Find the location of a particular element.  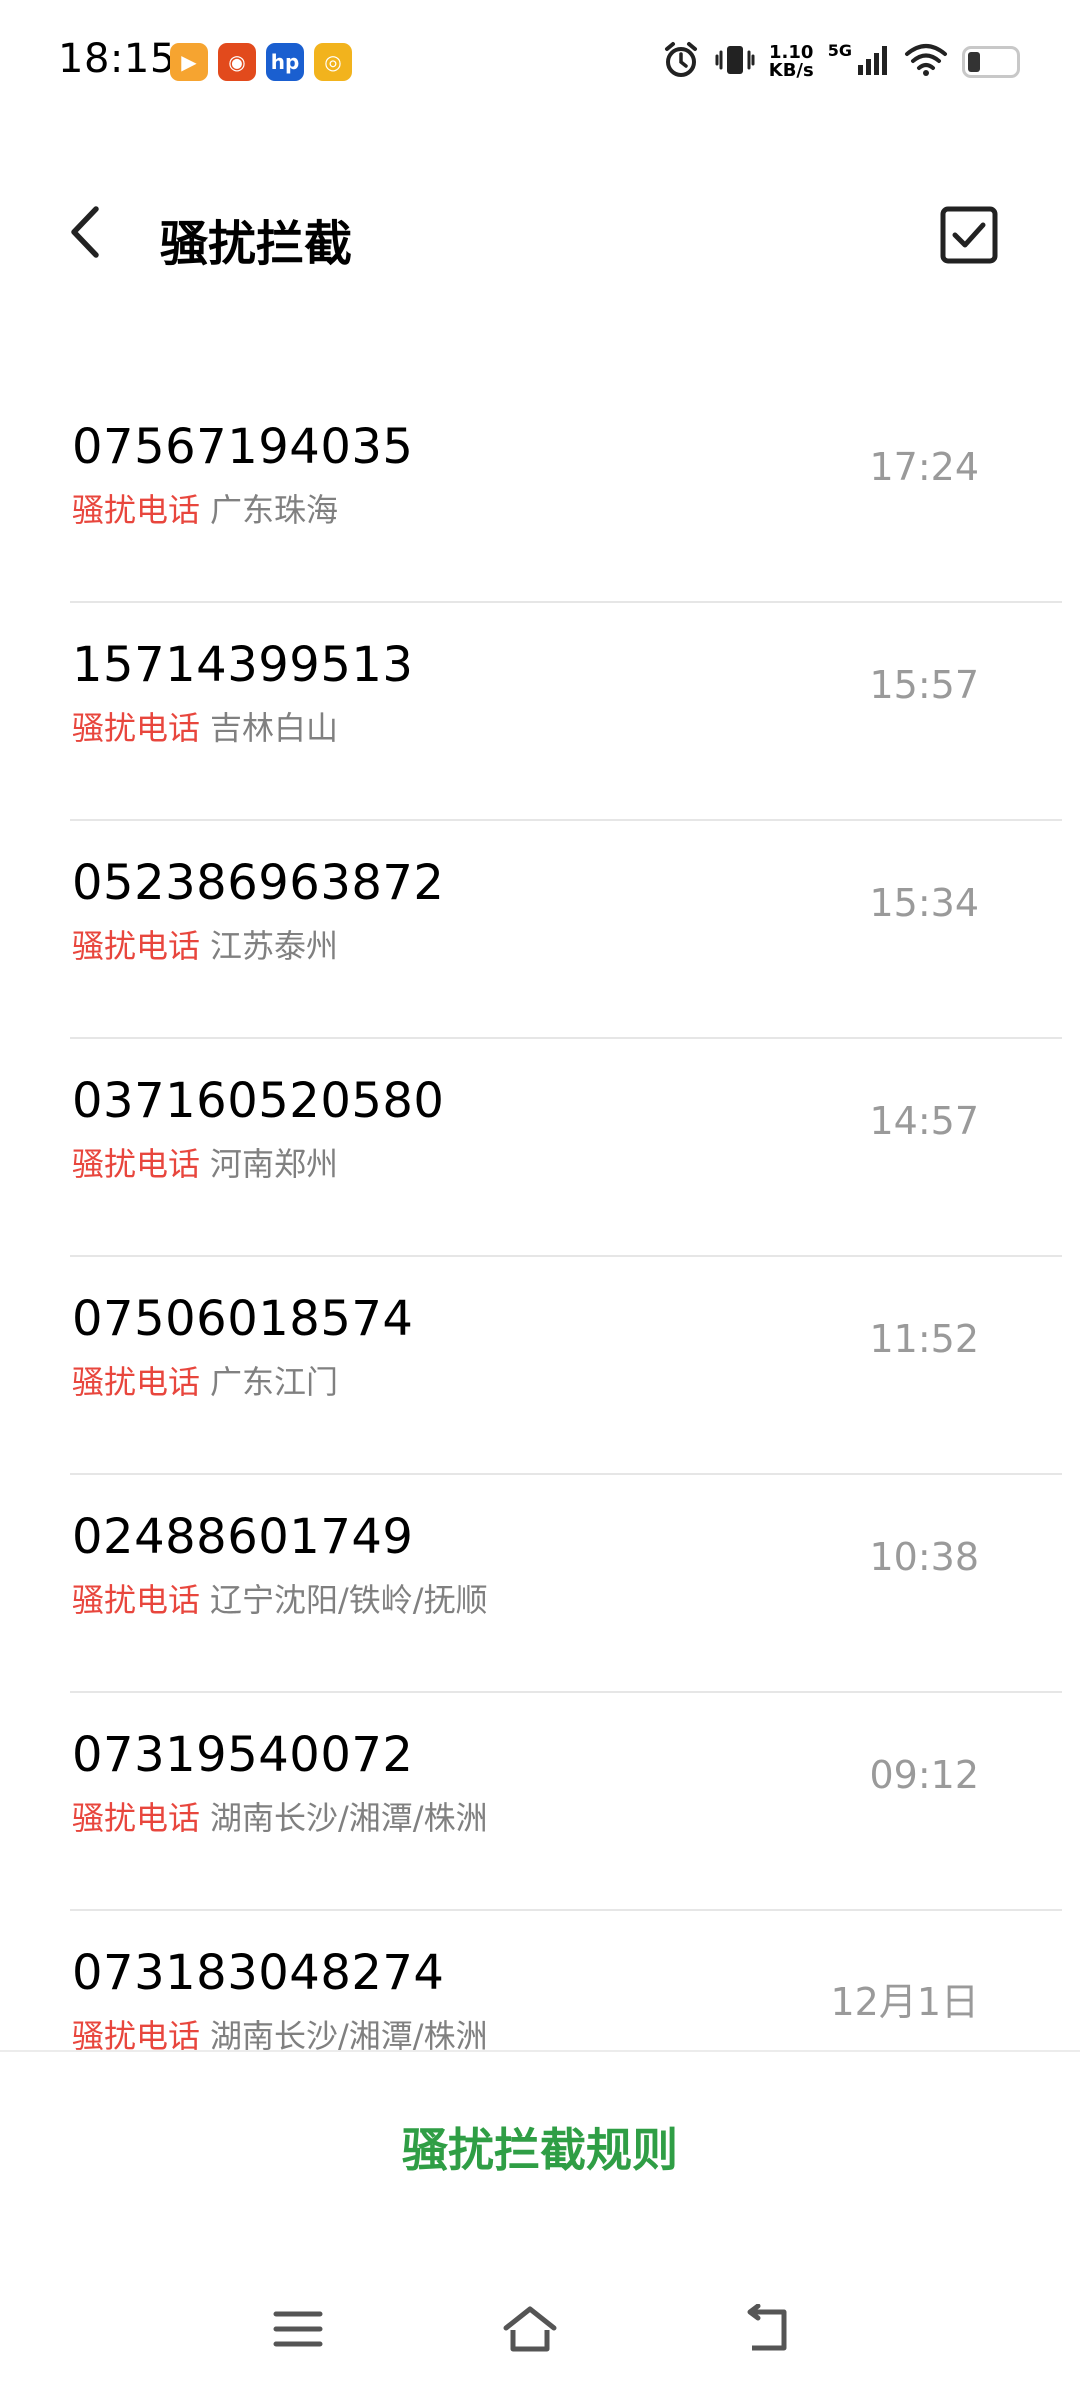

alarm-icon is located at coordinates (681, 62).